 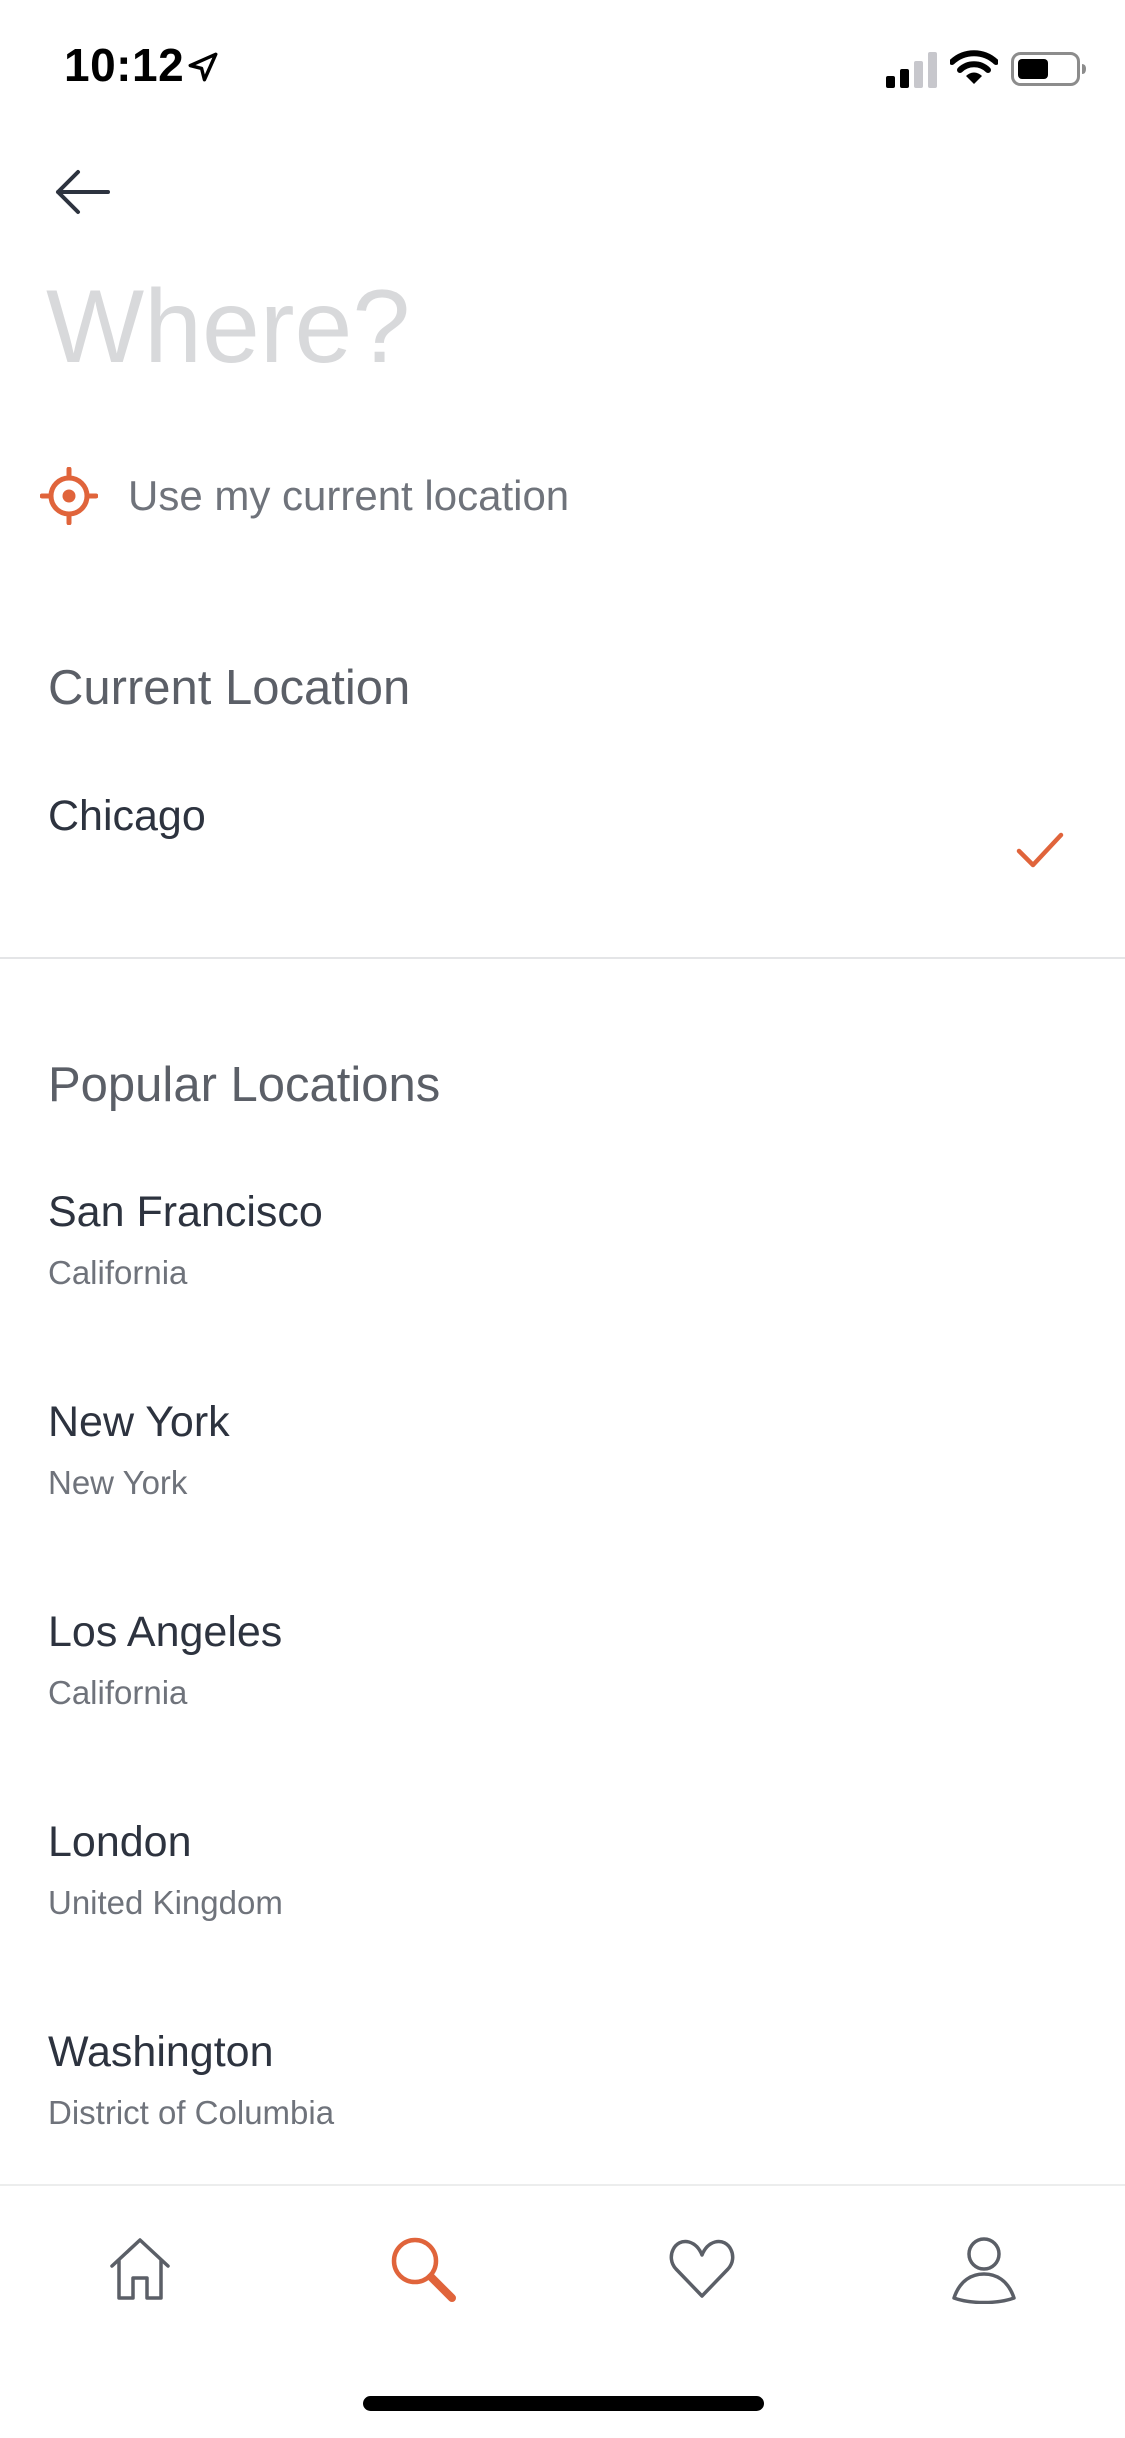 What do you see at coordinates (562, 1463) in the screenshot?
I see `popular-location-item: New York New York` at bounding box center [562, 1463].